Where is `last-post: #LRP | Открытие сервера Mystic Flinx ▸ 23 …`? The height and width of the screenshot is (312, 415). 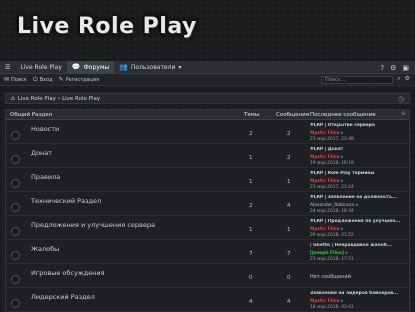
last-post: #LRP | Открытие сервера Mystic Flinx ▸ 23 … is located at coordinates (360, 133).